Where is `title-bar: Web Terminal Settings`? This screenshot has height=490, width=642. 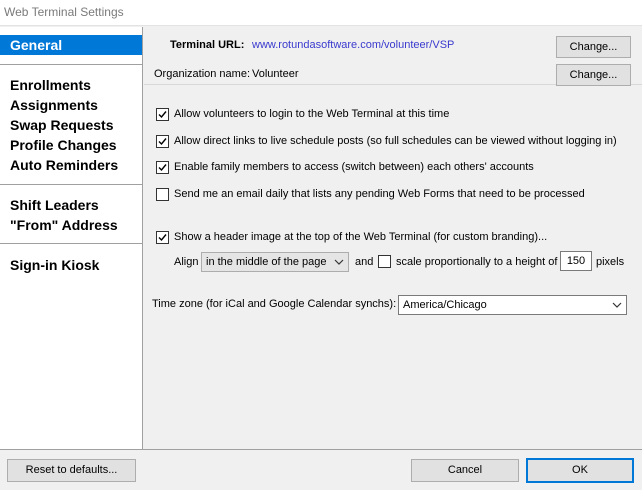 title-bar: Web Terminal Settings is located at coordinates (321, 13).